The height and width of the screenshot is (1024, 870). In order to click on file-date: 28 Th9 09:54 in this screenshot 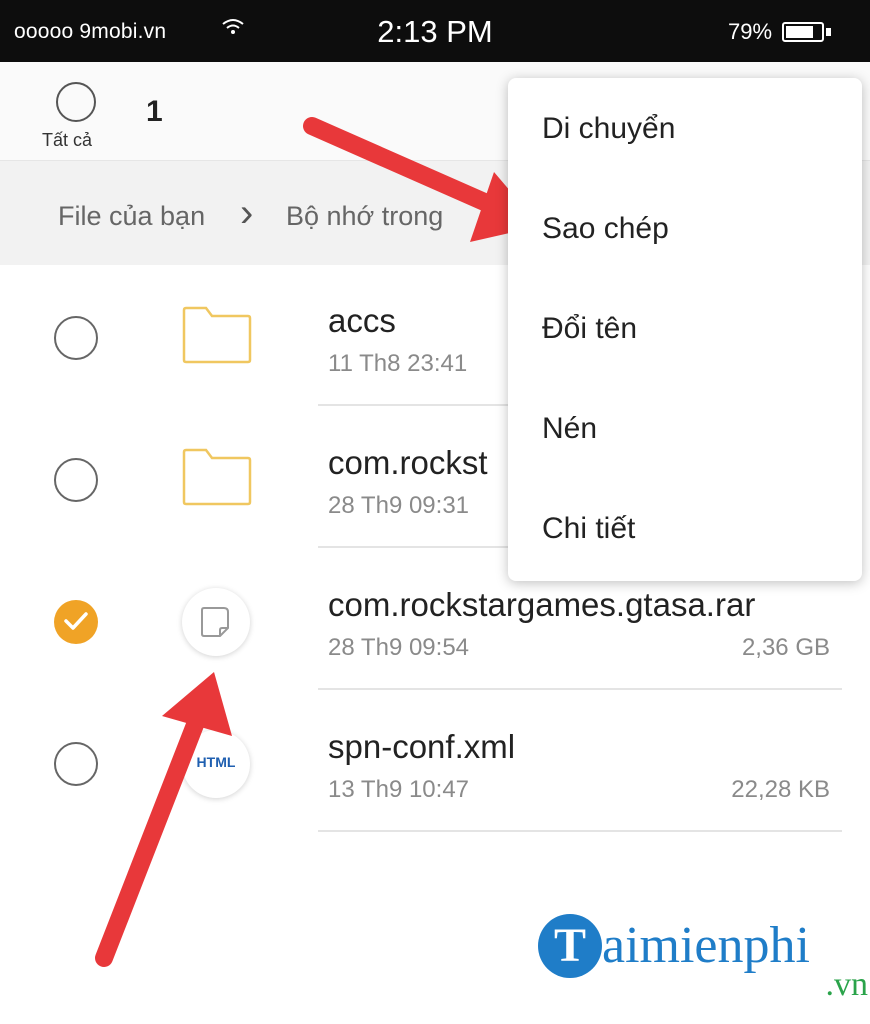, I will do `click(399, 647)`.